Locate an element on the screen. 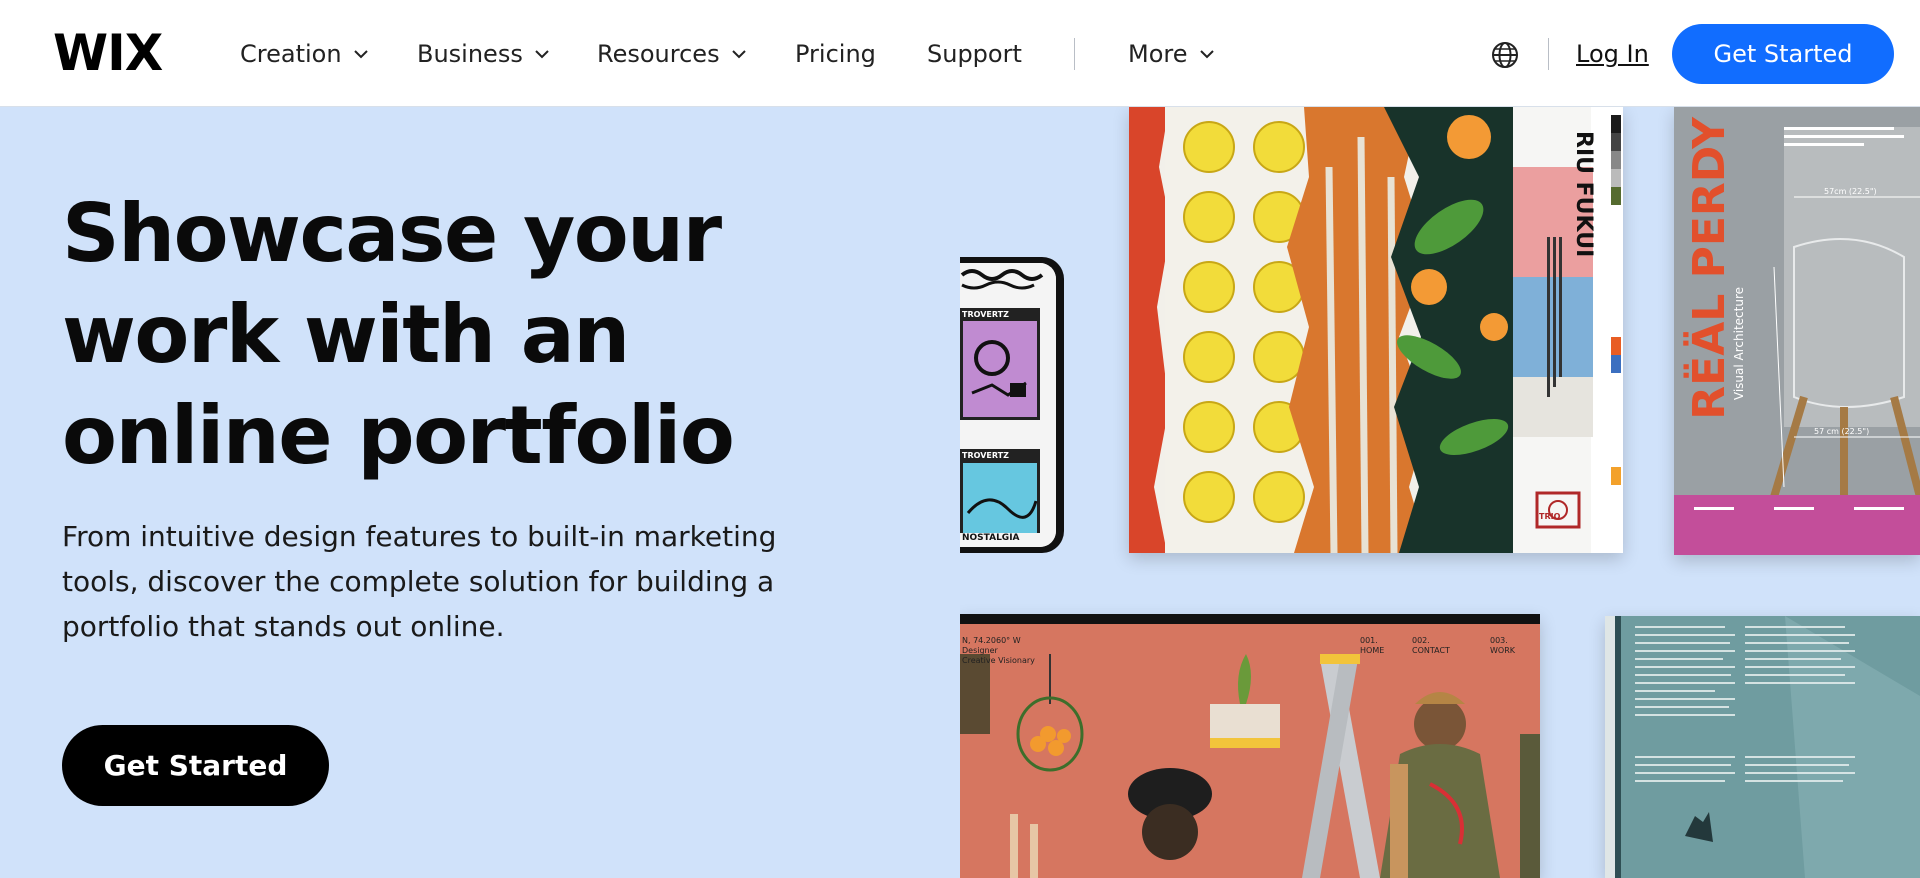 The width and height of the screenshot is (1920, 878). dimension-label: 57 cm (22.5") is located at coordinates (1842, 431).